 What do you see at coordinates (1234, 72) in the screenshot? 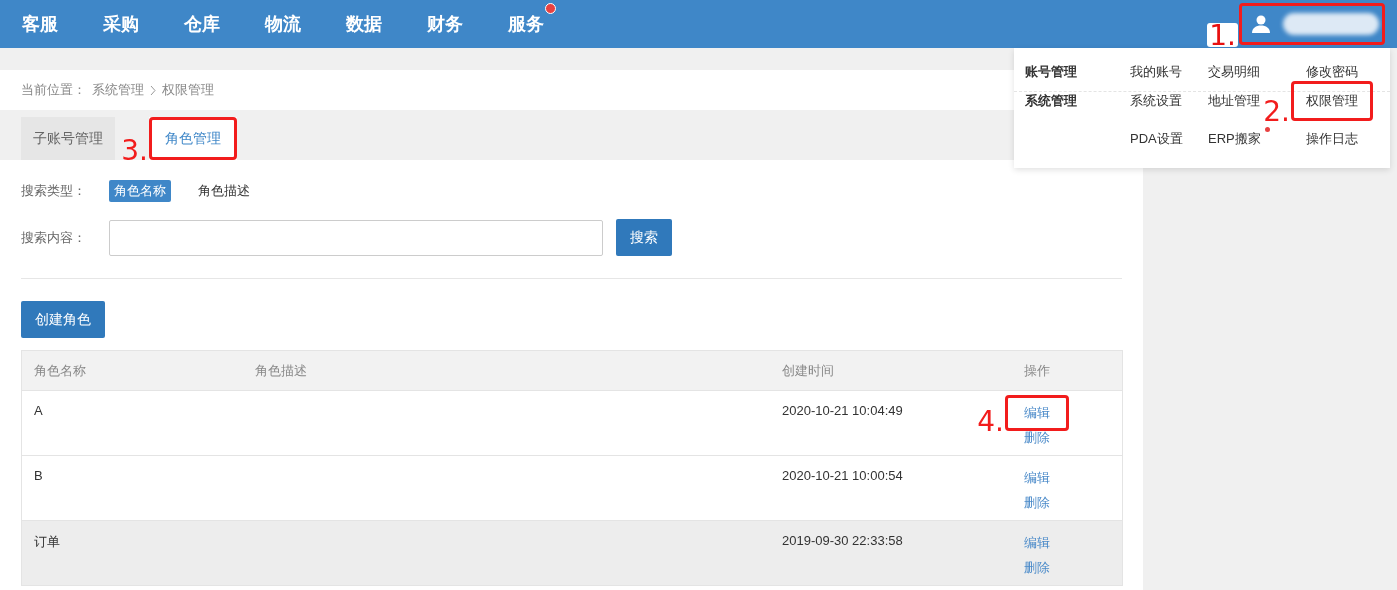
I see `menu-link: 交易明细` at bounding box center [1234, 72].